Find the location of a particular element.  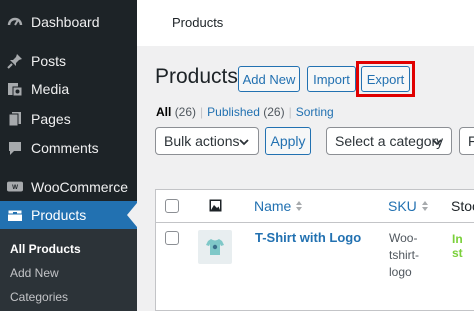

header-title: Products is located at coordinates (198, 22).